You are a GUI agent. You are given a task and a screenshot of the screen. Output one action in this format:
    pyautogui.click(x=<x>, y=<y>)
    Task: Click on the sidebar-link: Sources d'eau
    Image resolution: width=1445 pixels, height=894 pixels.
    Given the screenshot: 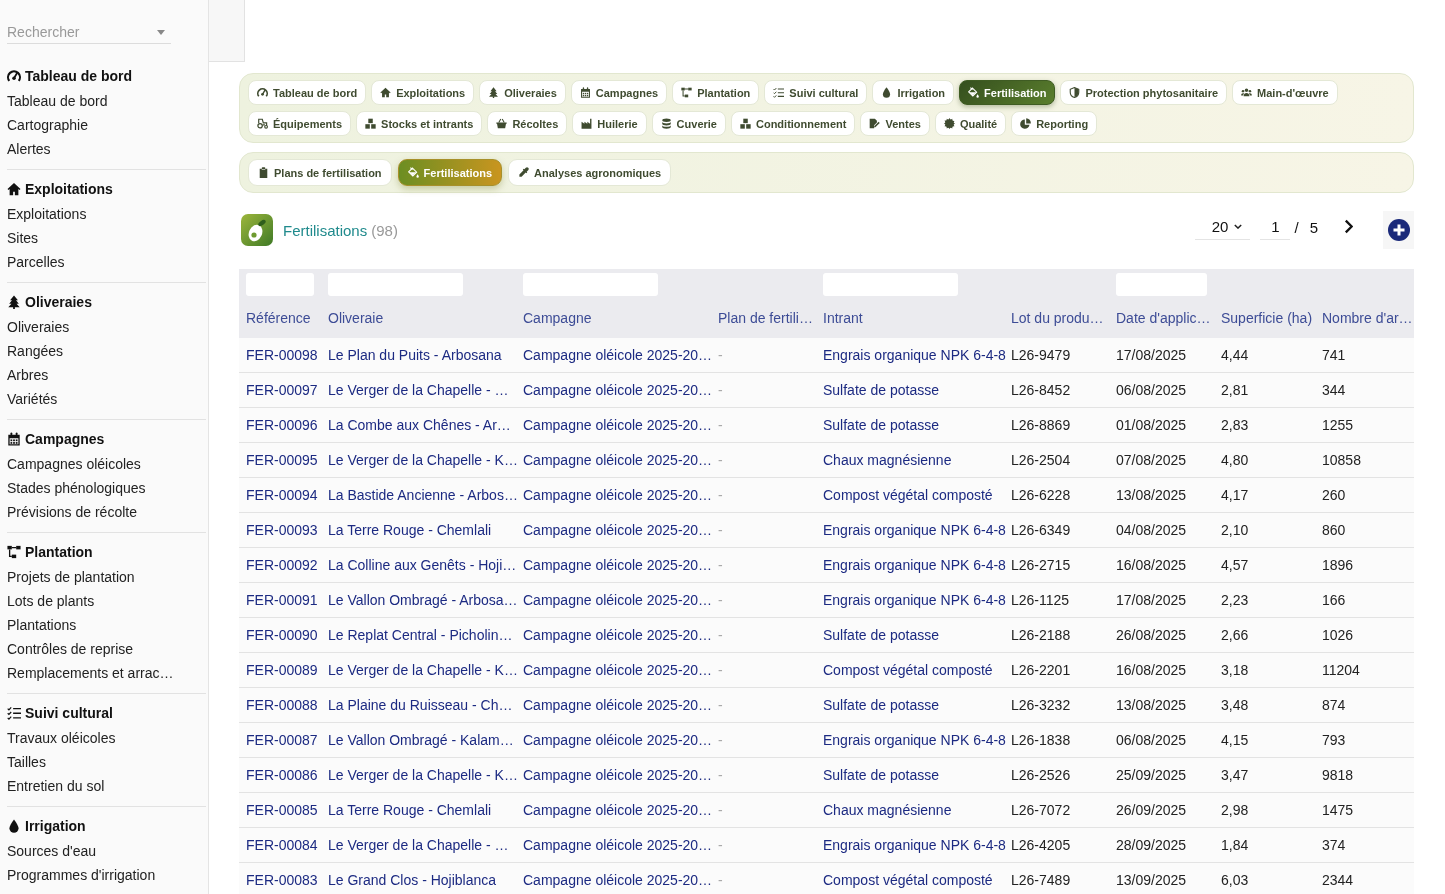 What is the action you would take?
    pyautogui.click(x=106, y=851)
    